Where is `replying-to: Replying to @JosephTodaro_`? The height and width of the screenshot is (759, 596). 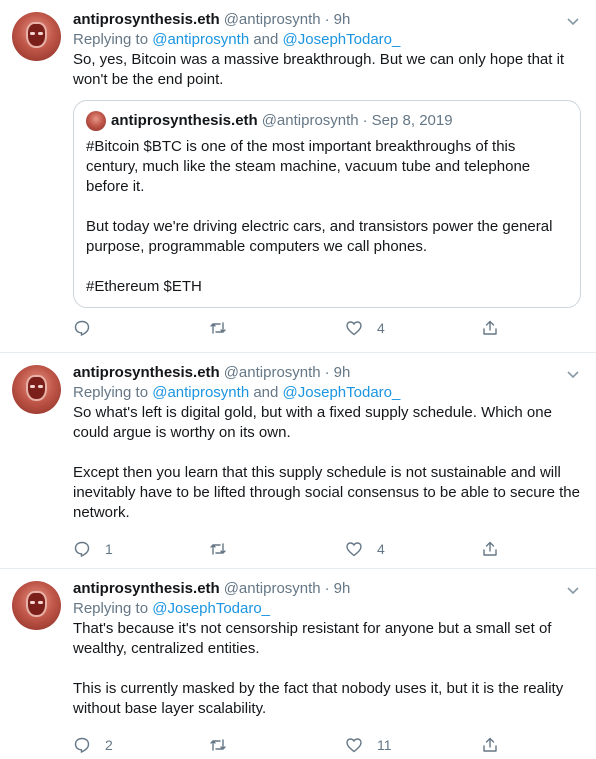 replying-to: Replying to @JosephTodaro_ is located at coordinates (172, 608).